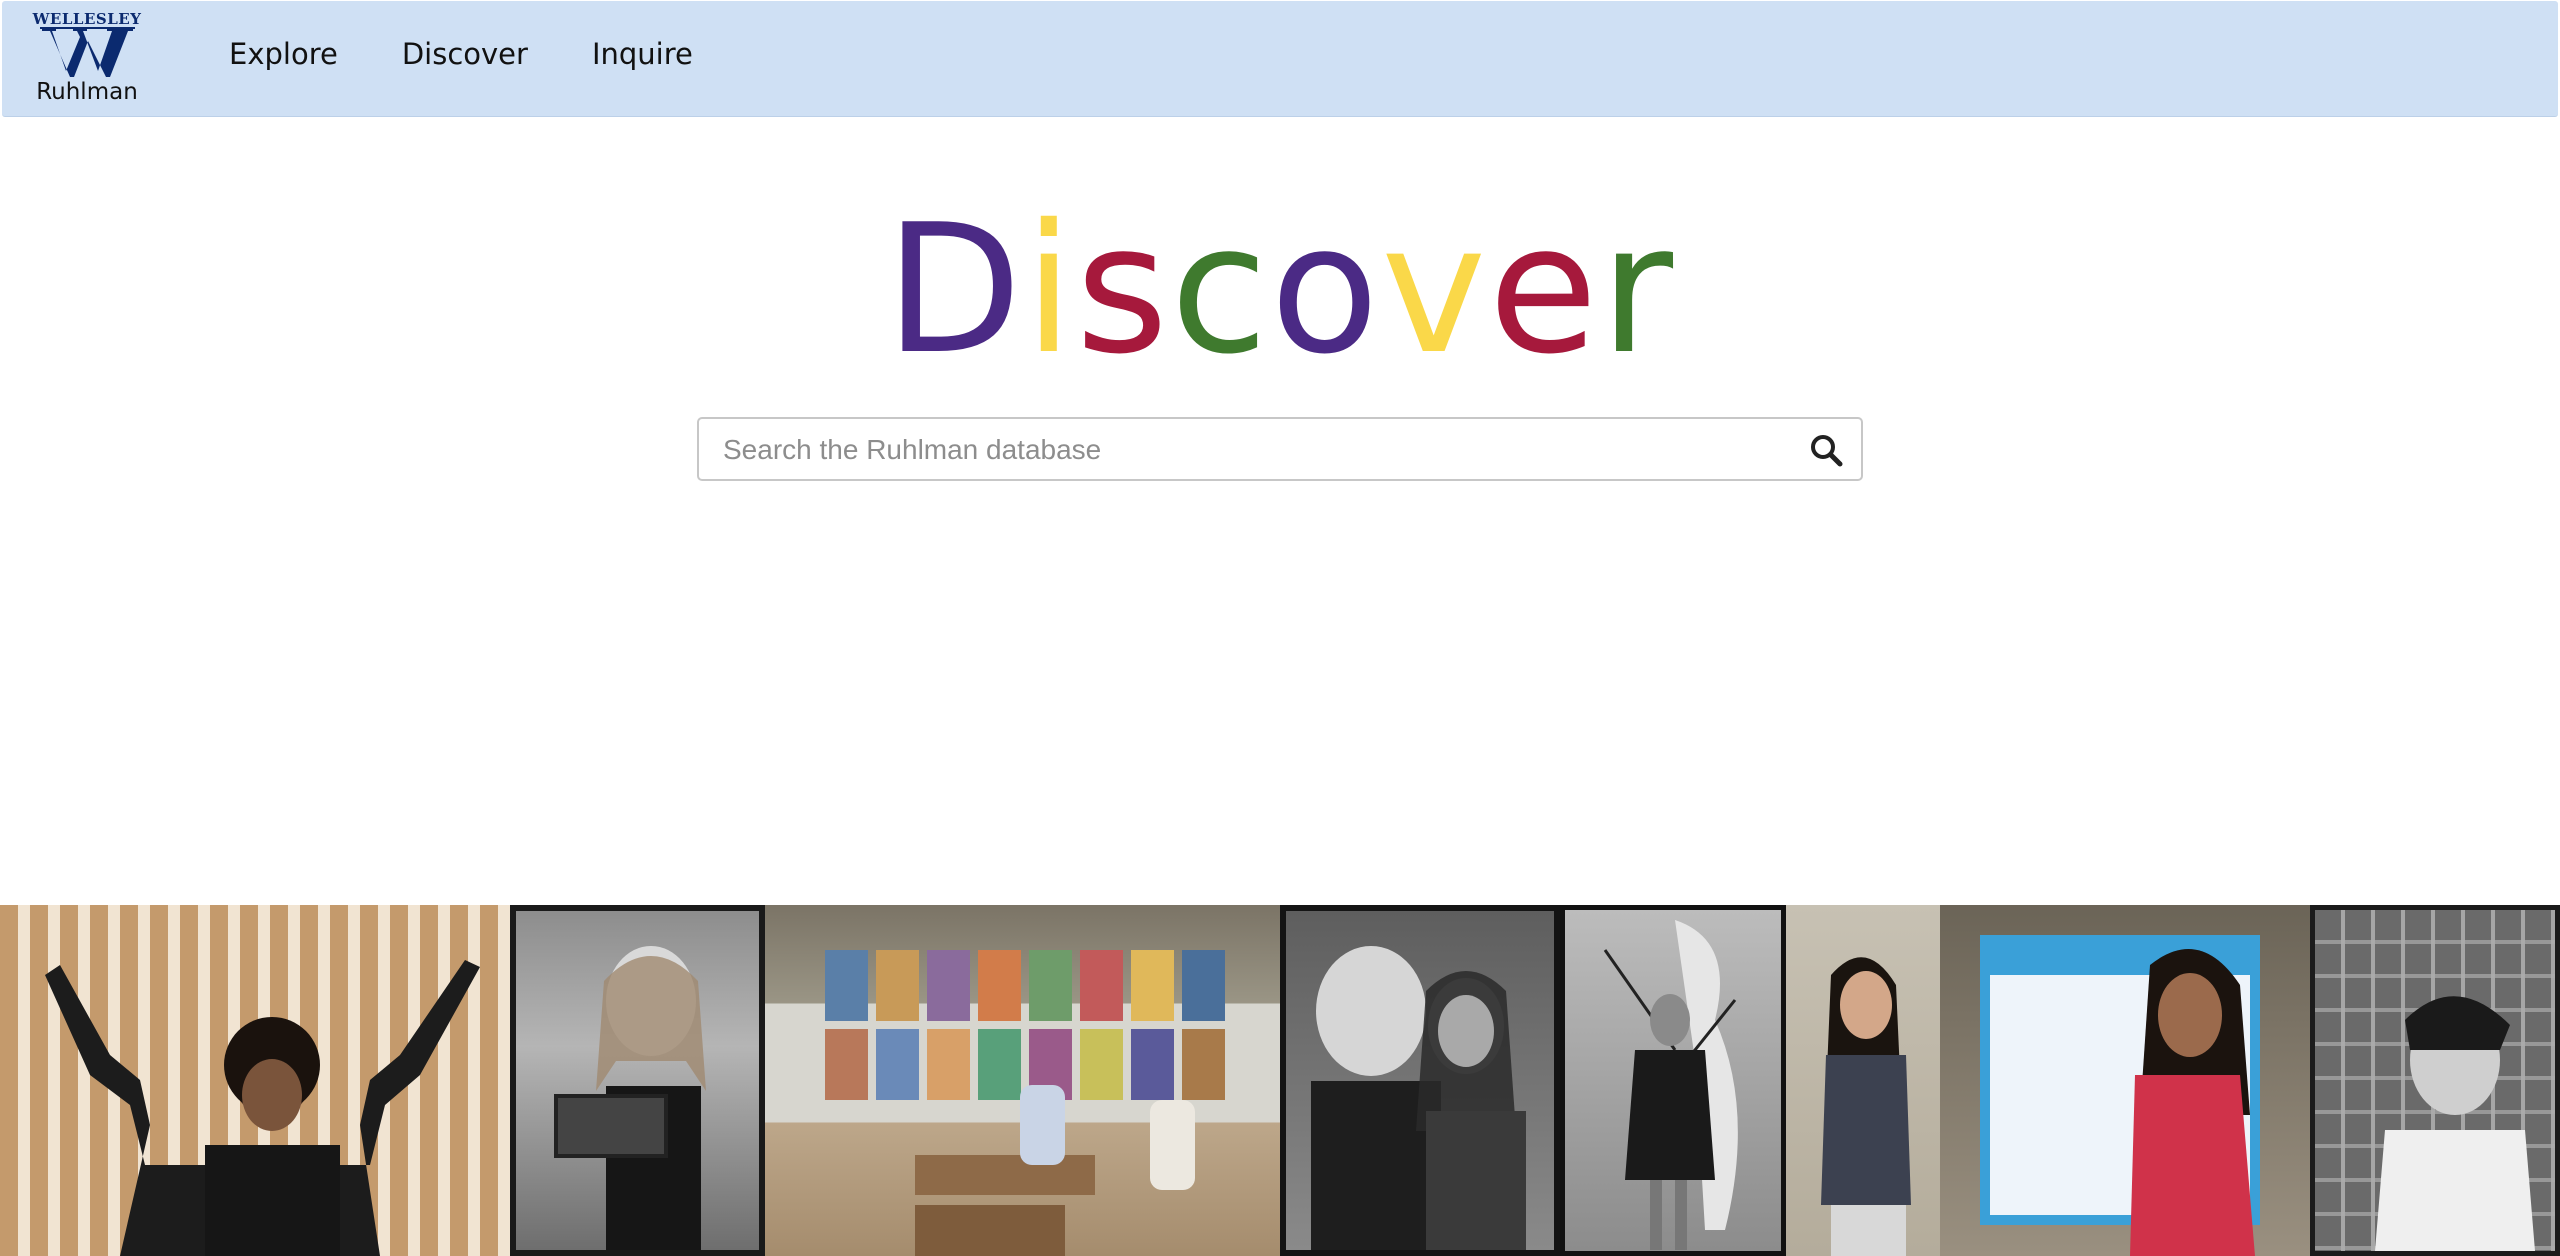 Image resolution: width=2560 pixels, height=1256 pixels. I want to click on search-icon, so click(1826, 450).